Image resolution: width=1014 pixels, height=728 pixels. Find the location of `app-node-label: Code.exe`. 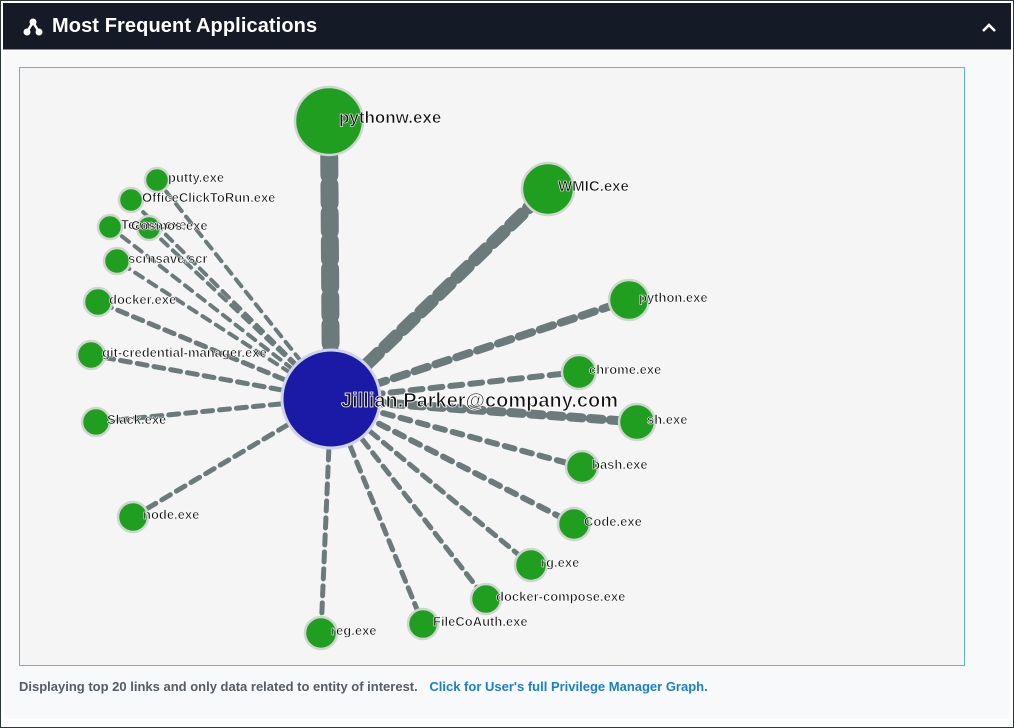

app-node-label: Code.exe is located at coordinates (613, 521).